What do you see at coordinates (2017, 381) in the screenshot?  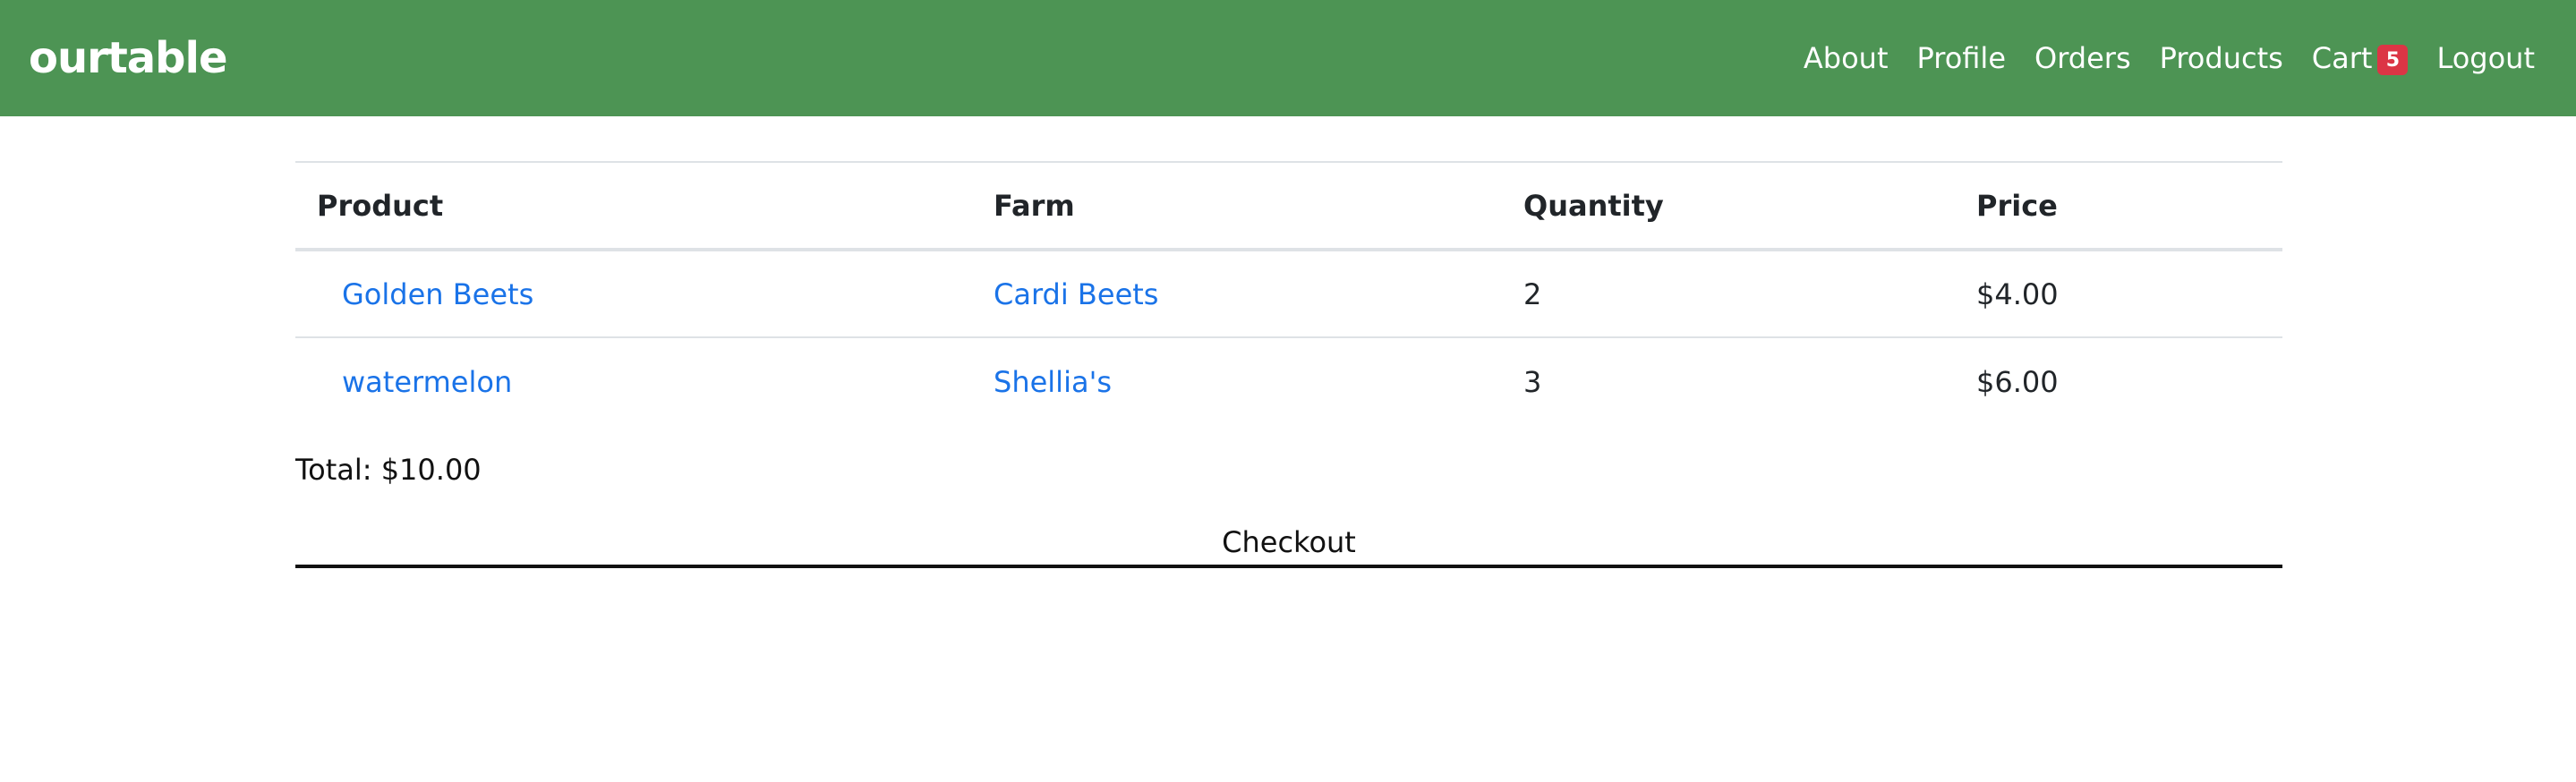 I see `price-cell: $6.00` at bounding box center [2017, 381].